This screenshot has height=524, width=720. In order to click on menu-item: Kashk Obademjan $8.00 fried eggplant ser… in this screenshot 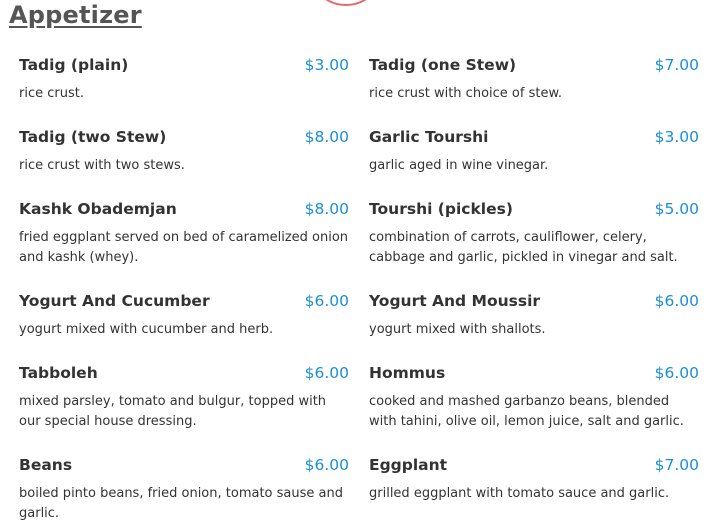, I will do `click(184, 246)`.